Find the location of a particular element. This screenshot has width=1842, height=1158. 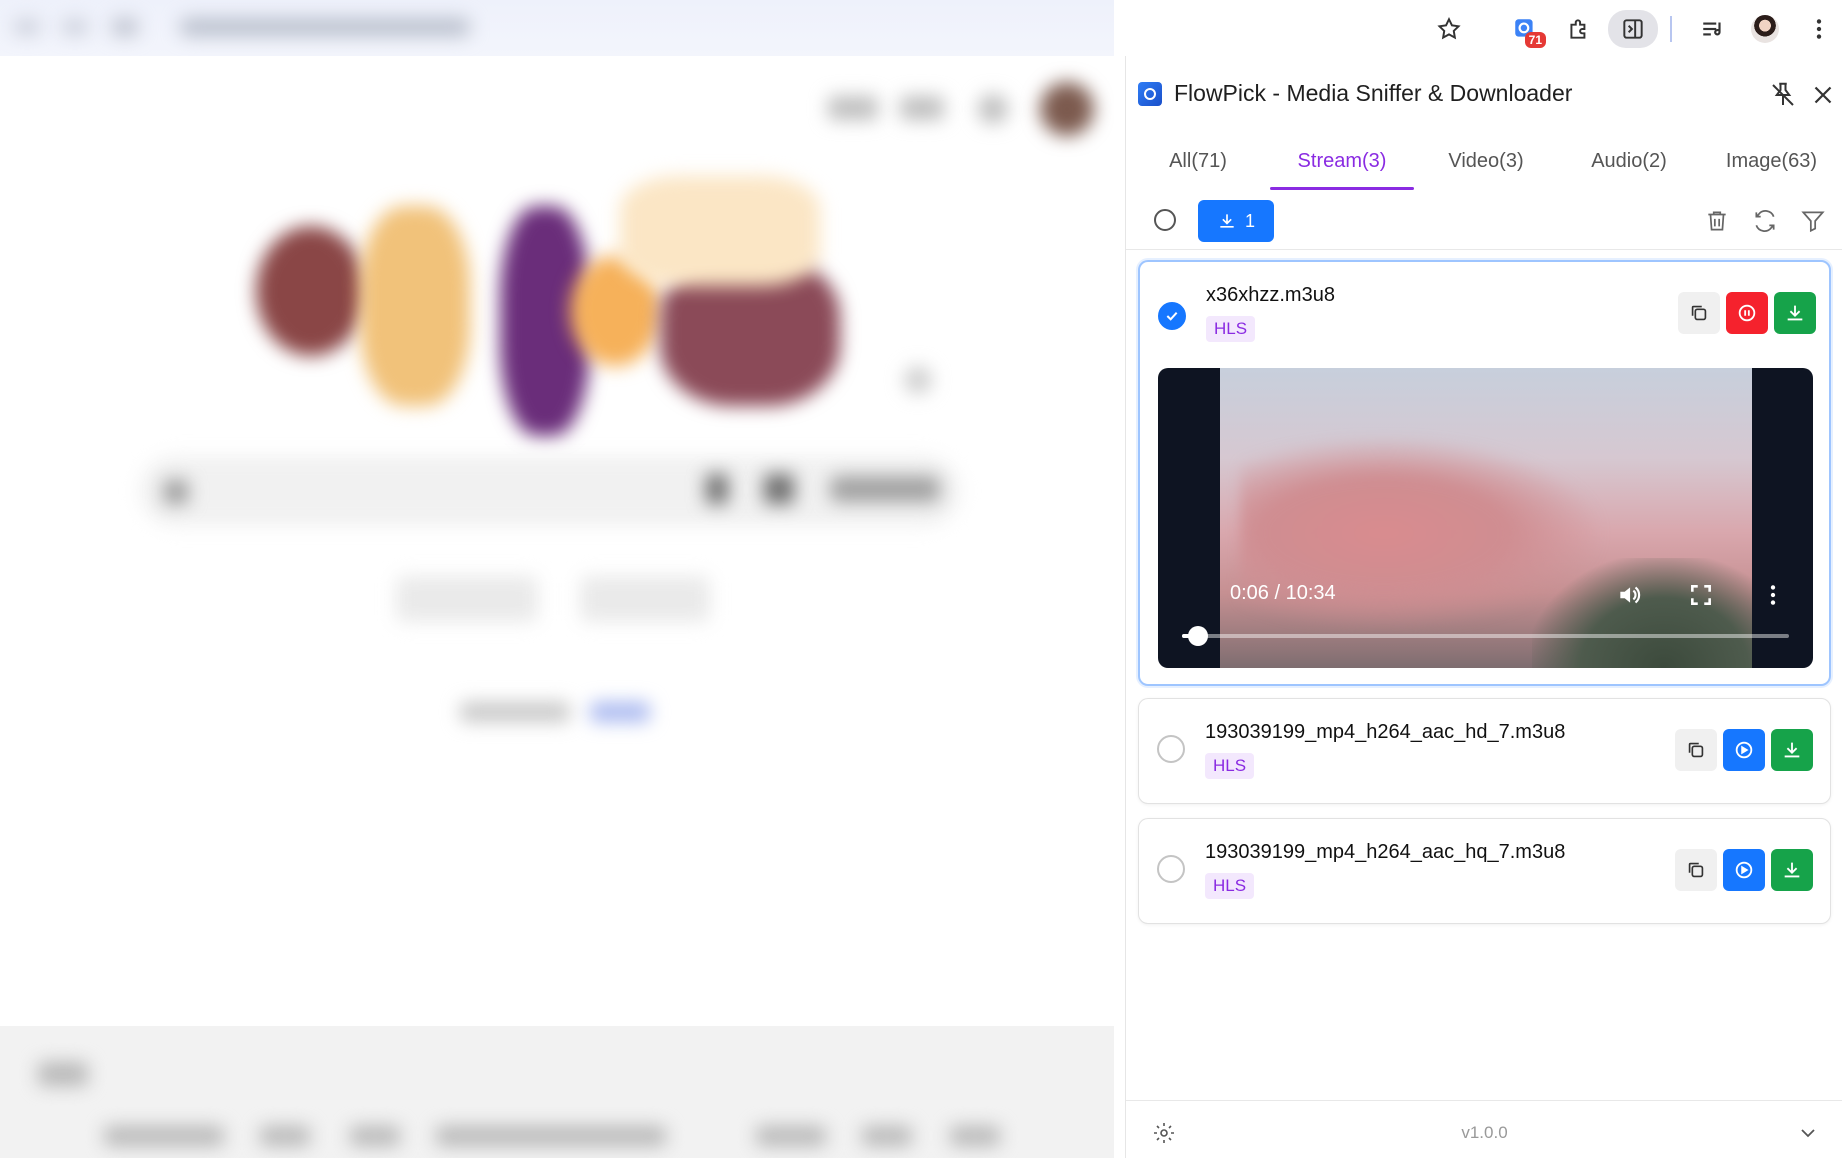

check-icon is located at coordinates (1172, 316).